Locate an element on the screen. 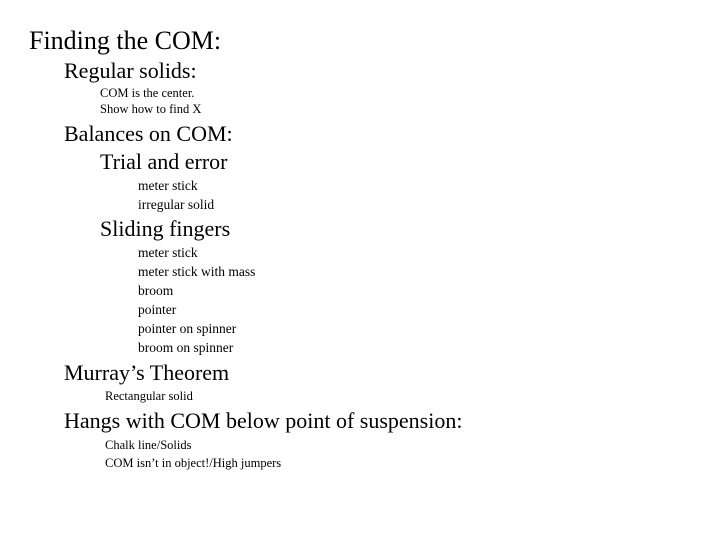 Image resolution: width=720 pixels, height=540 pixels. note-com-is-the-center: COM is the center. is located at coordinates (147, 93).